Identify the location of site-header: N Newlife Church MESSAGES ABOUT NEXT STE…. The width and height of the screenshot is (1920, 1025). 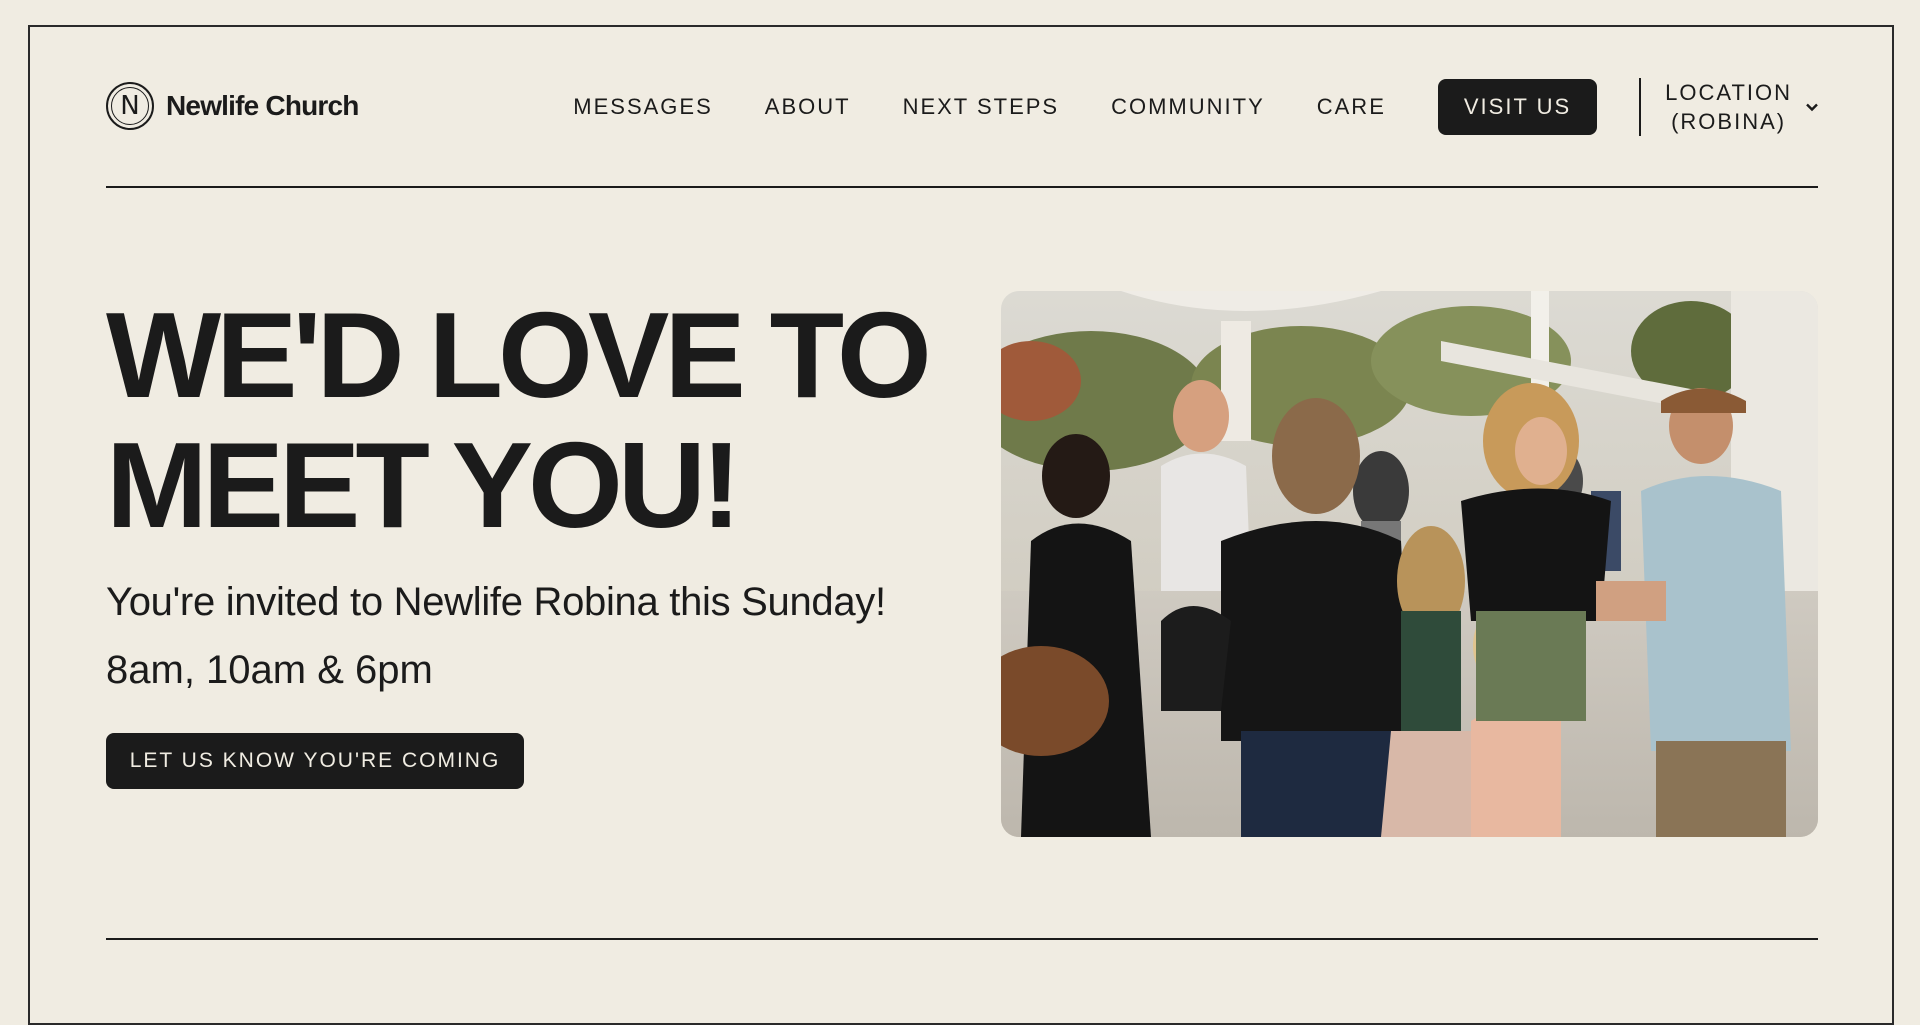
(962, 107).